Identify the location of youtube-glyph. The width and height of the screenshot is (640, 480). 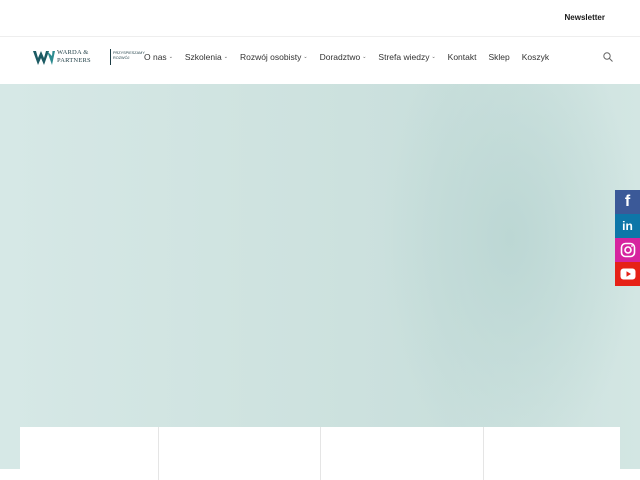
(627, 274).